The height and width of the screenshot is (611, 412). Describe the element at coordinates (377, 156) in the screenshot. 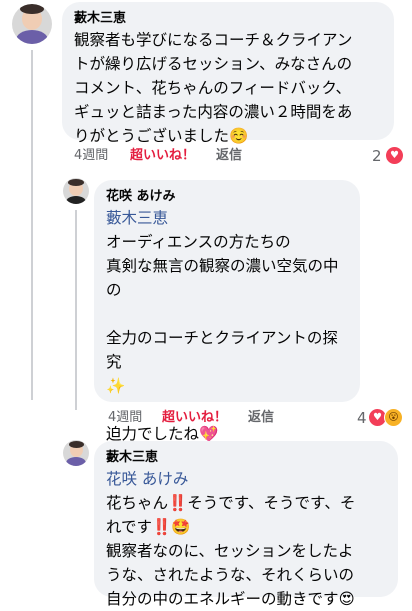

I see `reaction-count: 2` at that location.